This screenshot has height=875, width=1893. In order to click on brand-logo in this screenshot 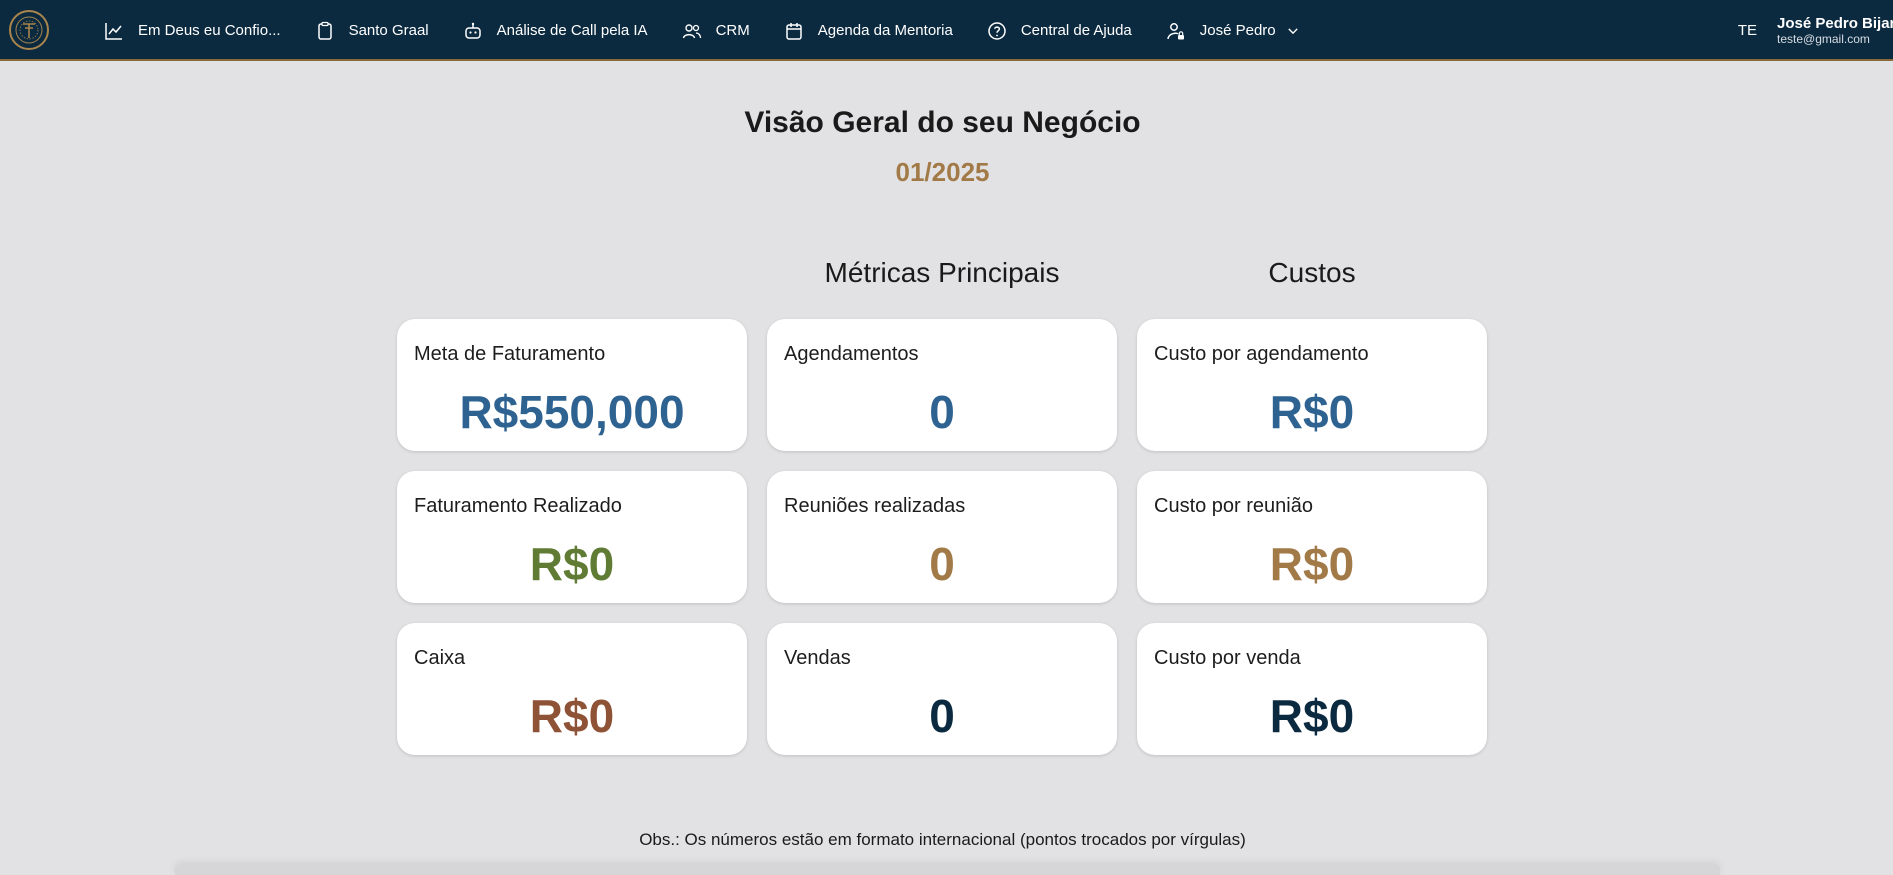, I will do `click(29, 30)`.